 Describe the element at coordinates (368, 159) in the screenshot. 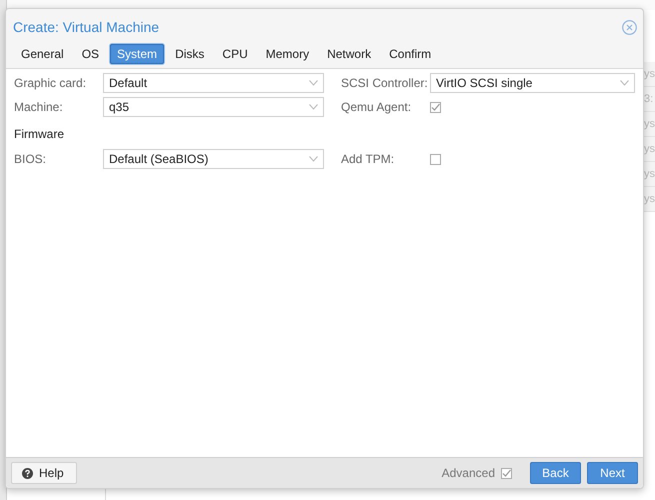

I see `field-label: Add TPM:` at that location.